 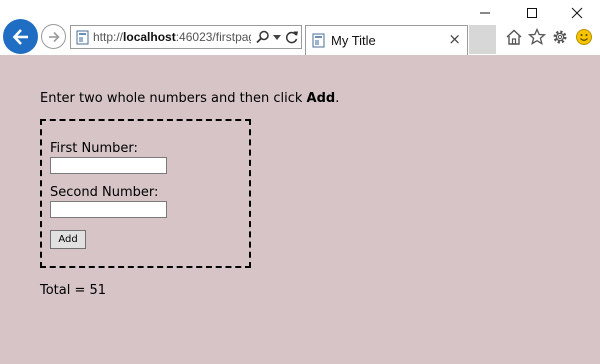 What do you see at coordinates (73, 290) in the screenshot?
I see `total-text: Total = 51` at bounding box center [73, 290].